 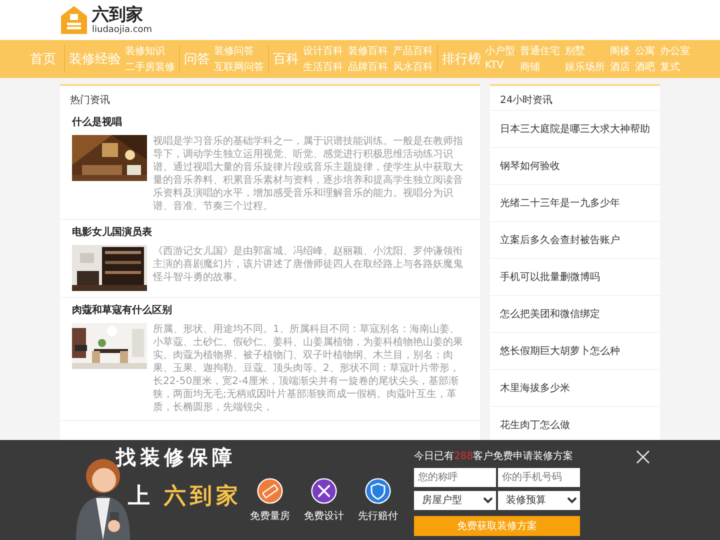 I want to click on submit-button: 免费获取装修方案, so click(x=497, y=526).